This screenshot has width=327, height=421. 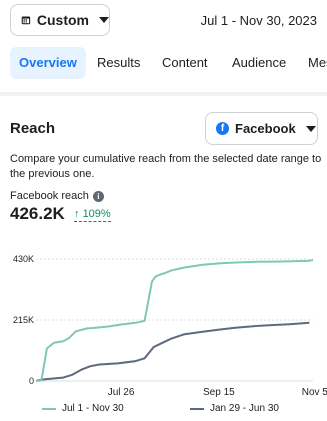 I want to click on metric-value: 426.2K, so click(x=37, y=213).